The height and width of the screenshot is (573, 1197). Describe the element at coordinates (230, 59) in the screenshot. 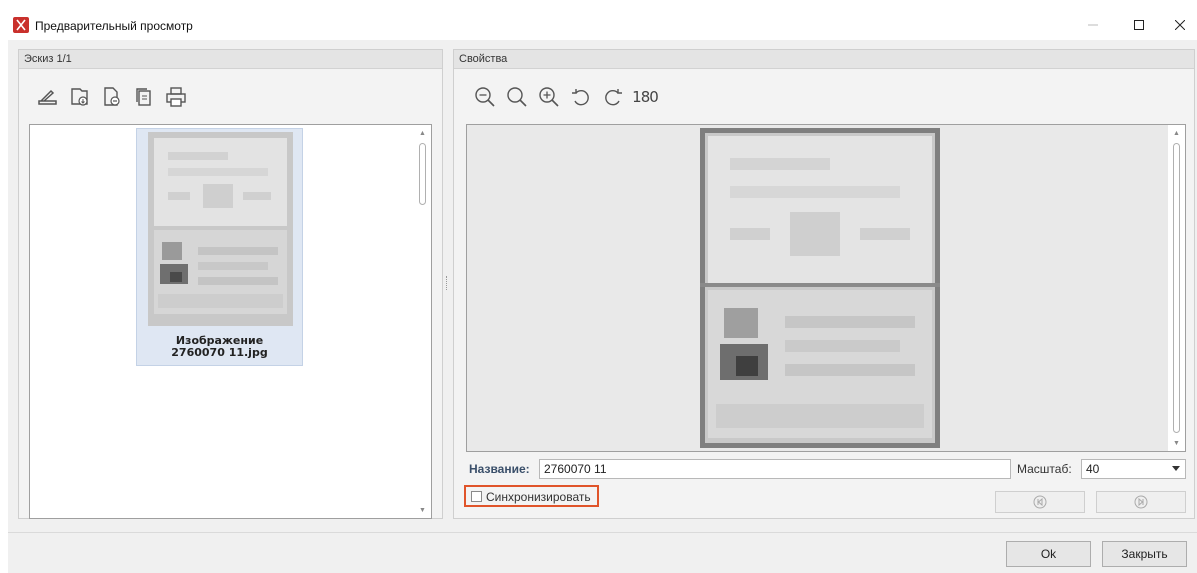

I see `thumbnails-panel-header: Эскиз 1/1` at that location.